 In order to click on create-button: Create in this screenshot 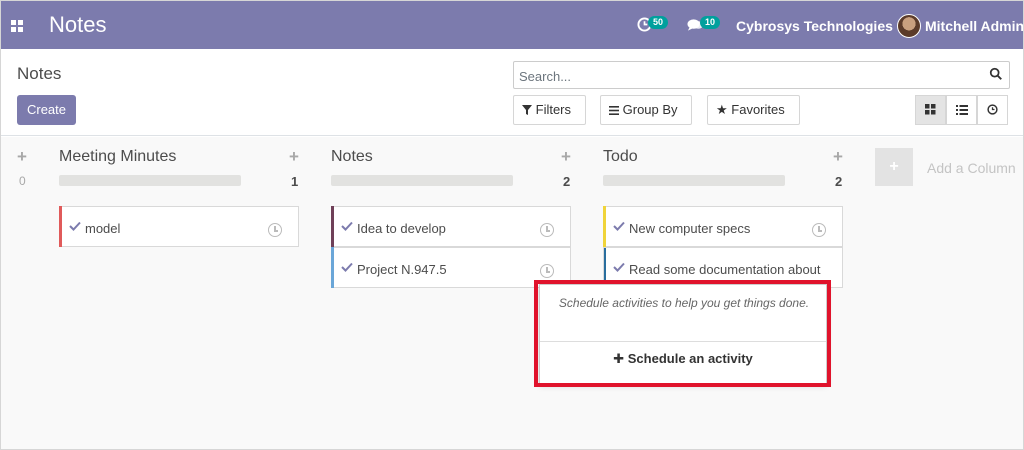, I will do `click(46, 110)`.